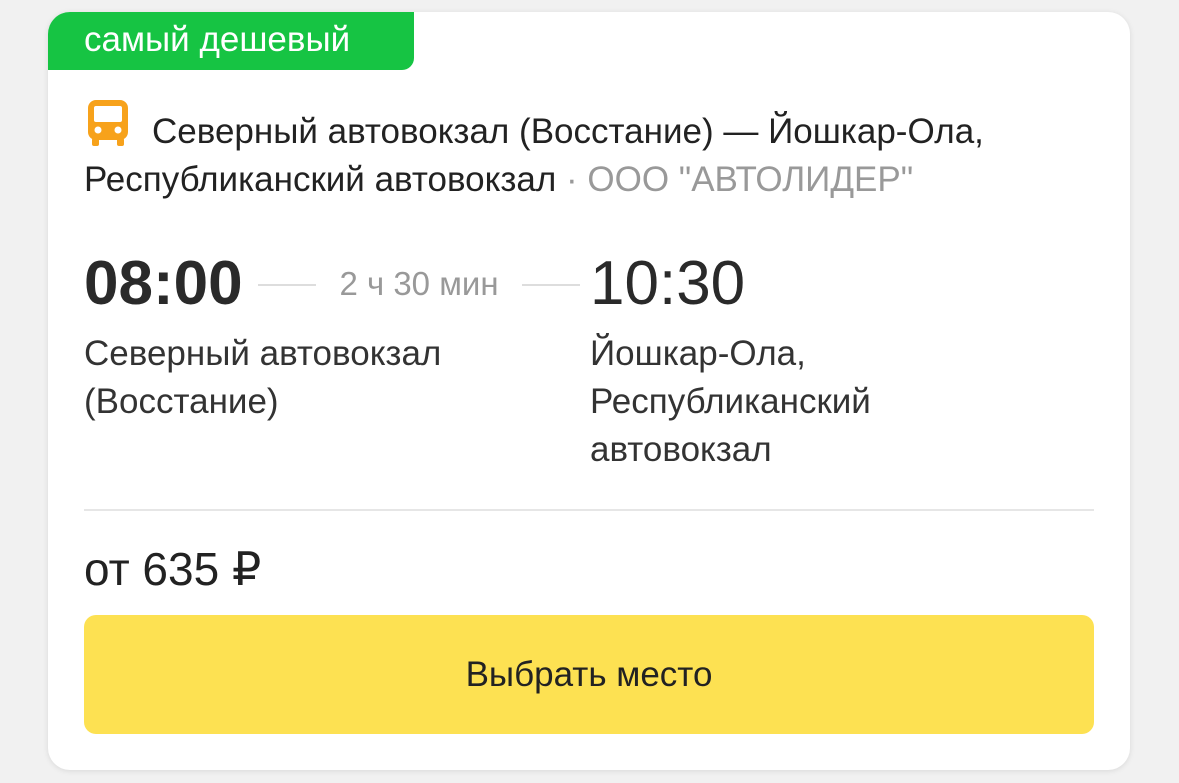  What do you see at coordinates (730, 401) in the screenshot?
I see `arrival-station: Йошкар-Ола, Республиканский автовокзал` at bounding box center [730, 401].